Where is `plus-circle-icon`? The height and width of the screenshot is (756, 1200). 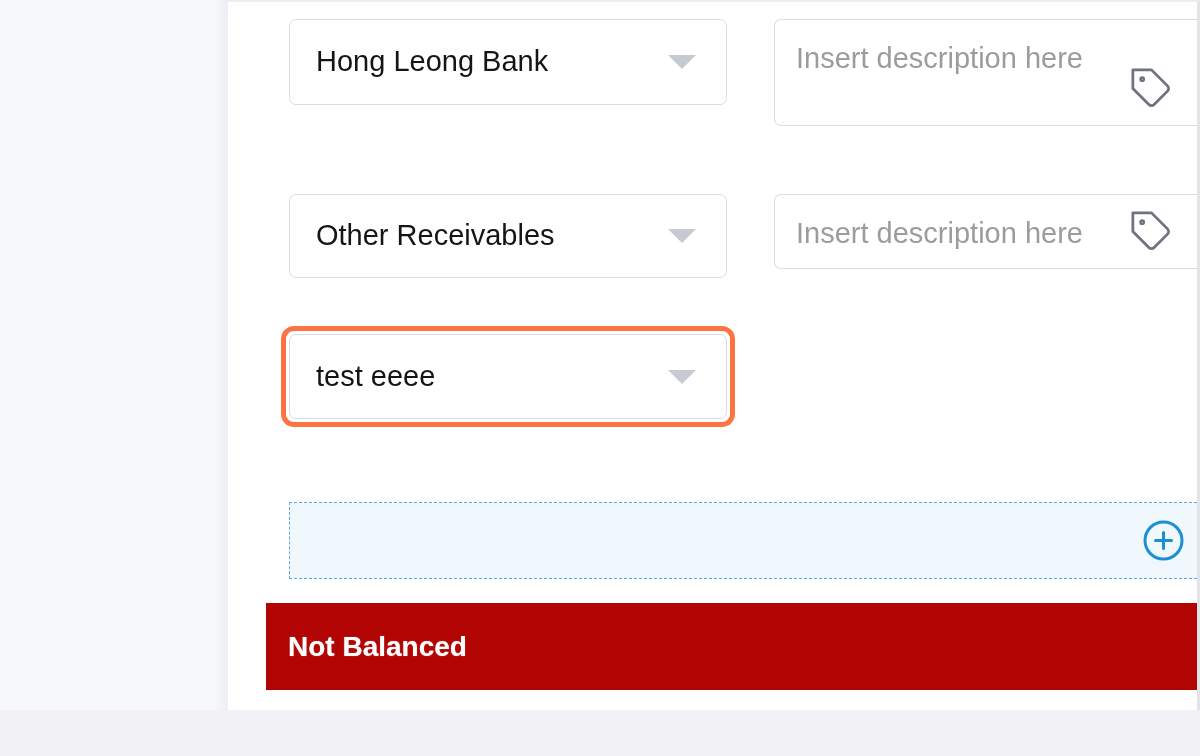 plus-circle-icon is located at coordinates (1163, 540).